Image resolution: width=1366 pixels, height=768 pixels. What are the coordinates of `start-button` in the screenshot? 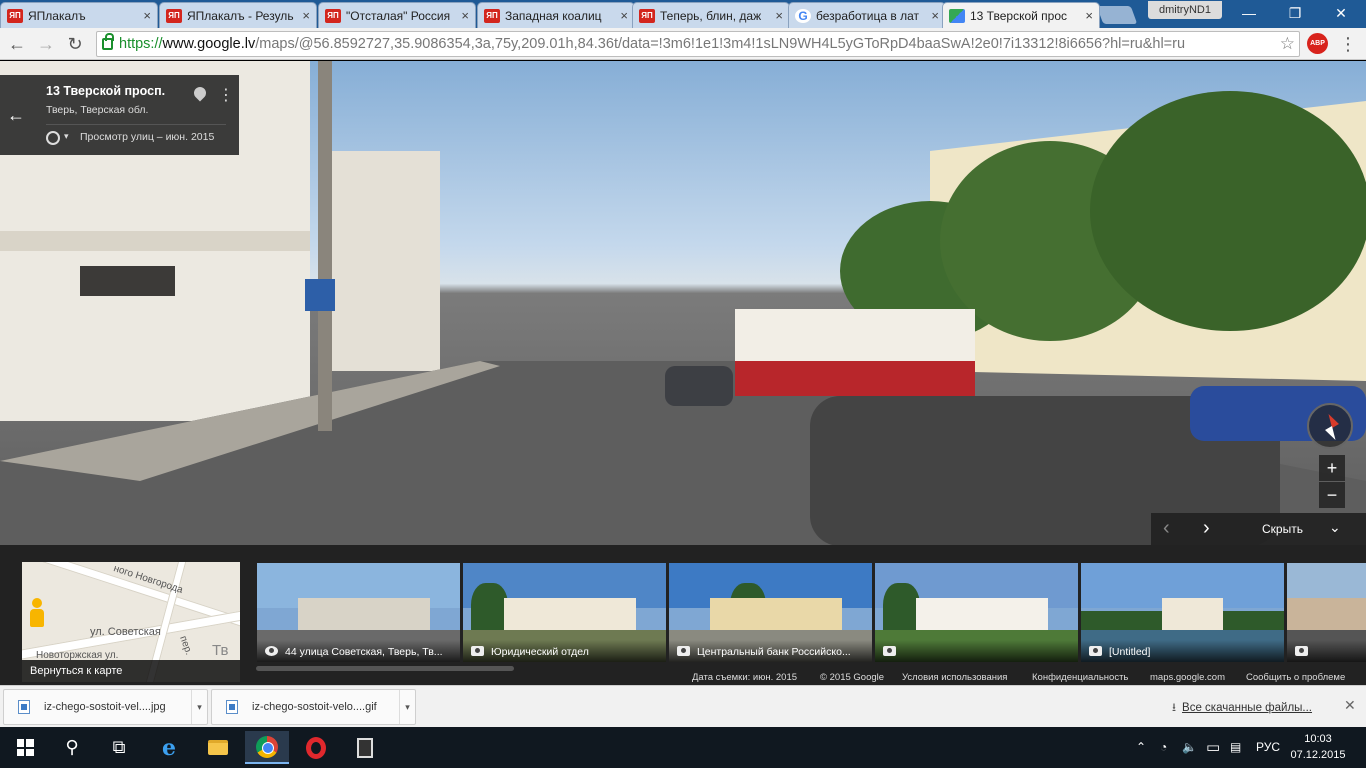 It's located at (25, 747).